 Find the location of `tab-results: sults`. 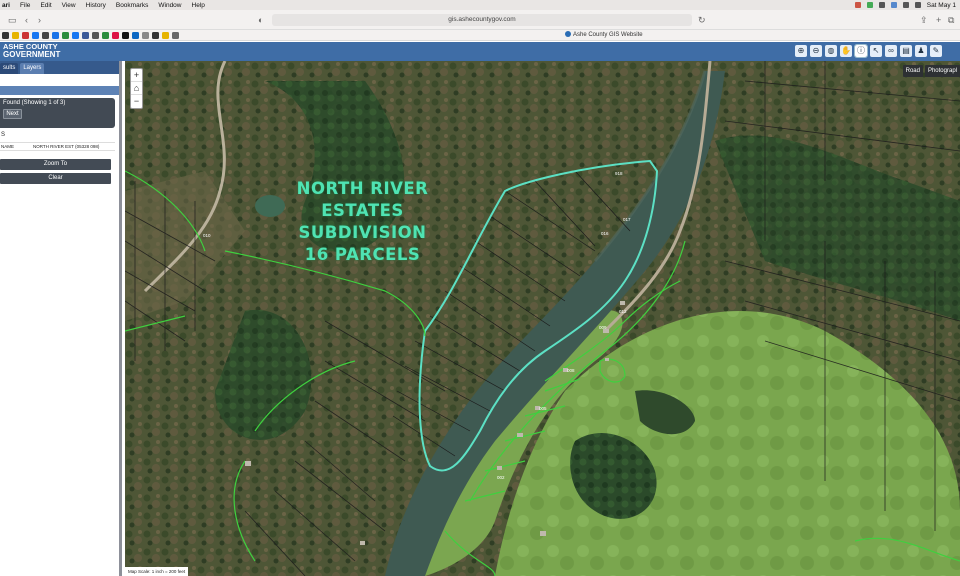

tab-results: sults is located at coordinates (9, 68).